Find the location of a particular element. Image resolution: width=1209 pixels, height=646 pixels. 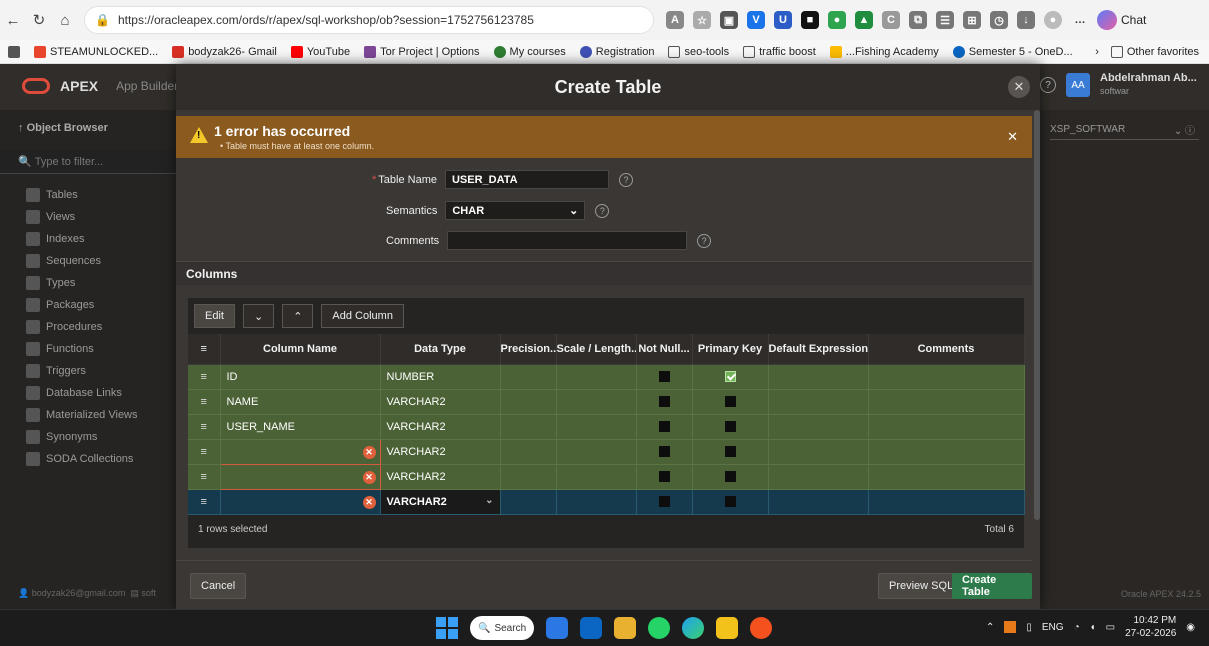

fav-item-youtube: YouTube is located at coordinates (320, 51).